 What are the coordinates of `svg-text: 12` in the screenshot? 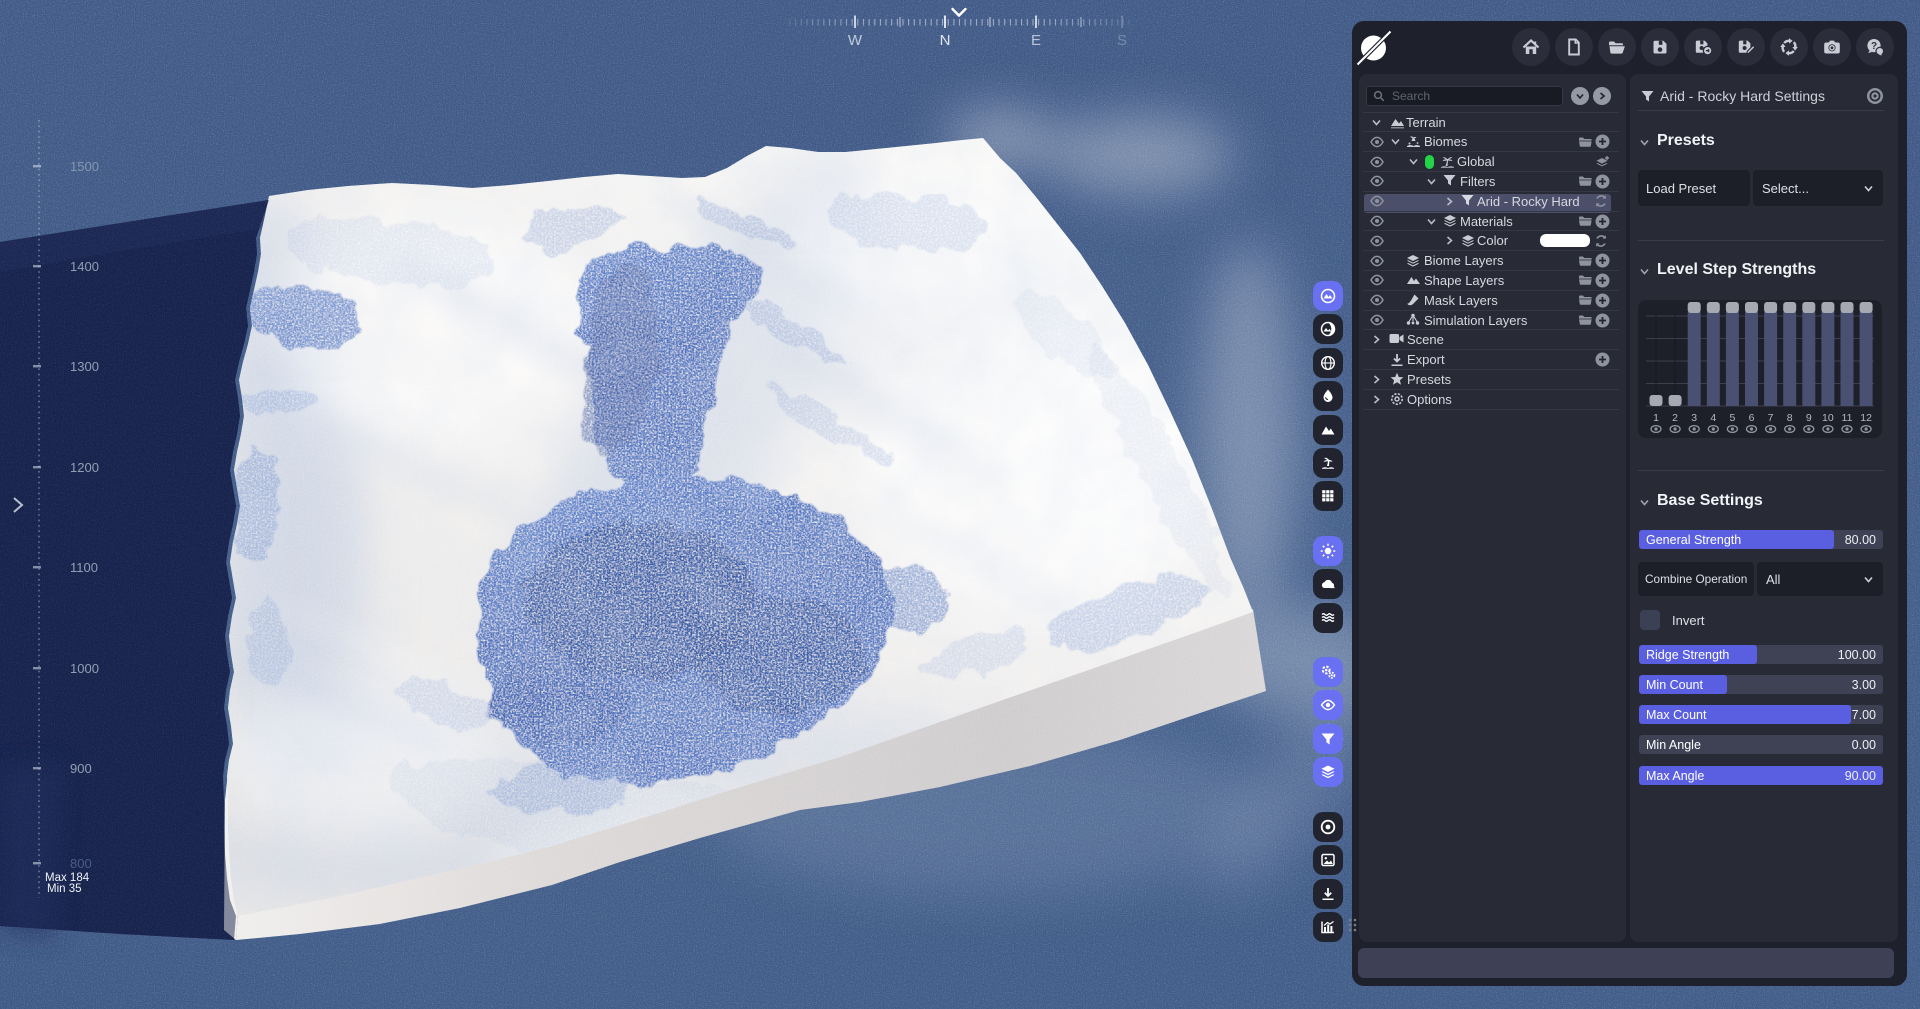 It's located at (1866, 418).